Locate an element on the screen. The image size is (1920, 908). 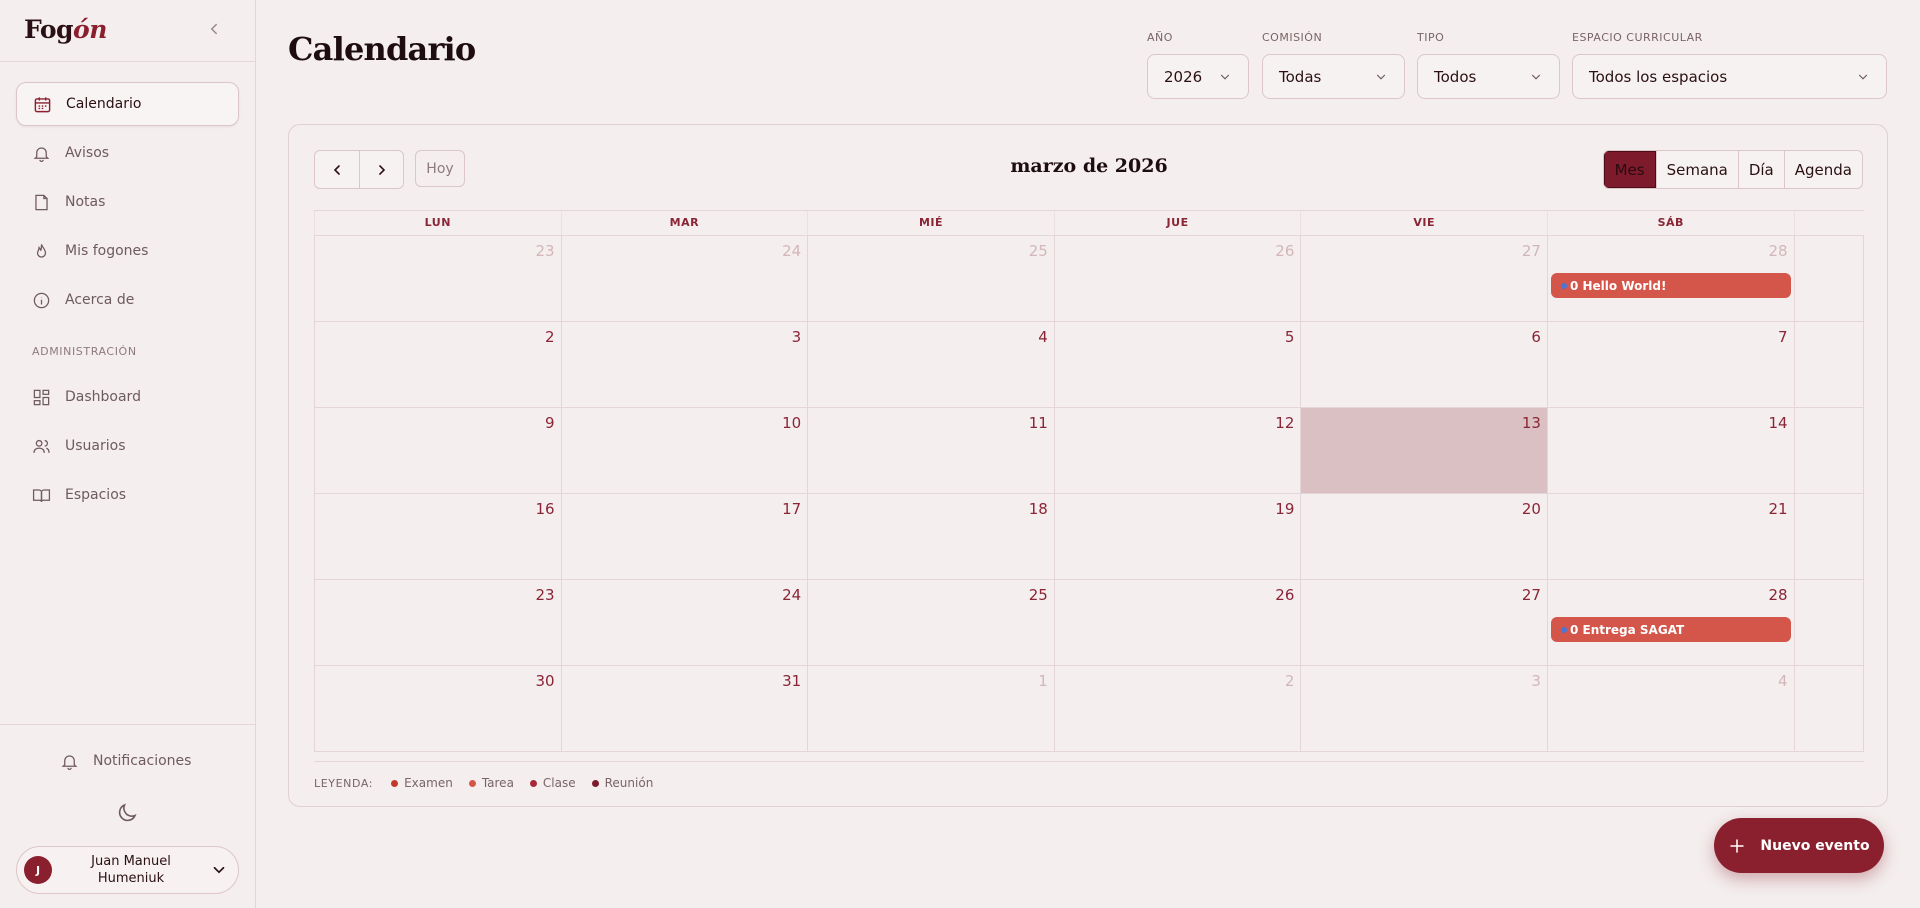
espacio-select: Todos los espacios is located at coordinates (1729, 76).